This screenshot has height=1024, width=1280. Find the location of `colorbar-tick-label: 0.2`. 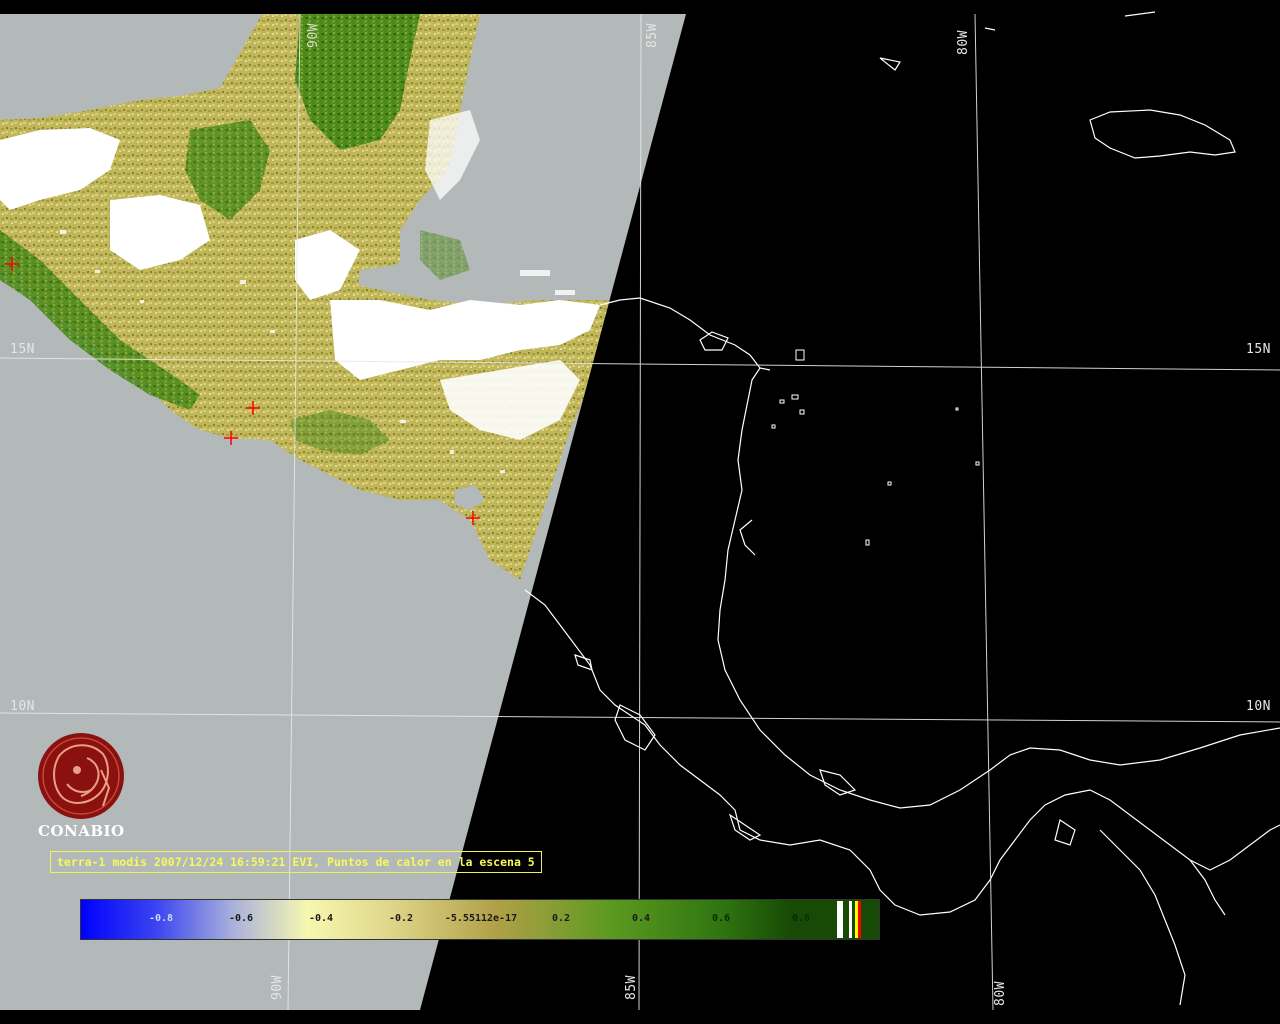

colorbar-tick-label: 0.2 is located at coordinates (561, 918).